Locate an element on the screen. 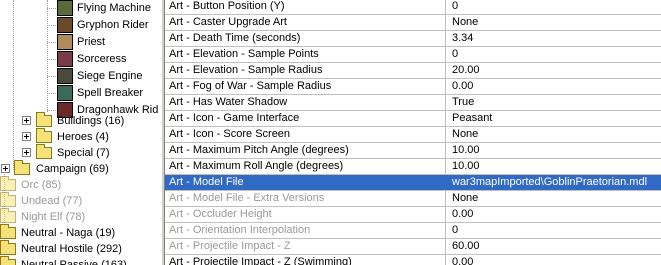  property-row: Art - Elevation - Sample Radius 20.00 is located at coordinates (413, 71).